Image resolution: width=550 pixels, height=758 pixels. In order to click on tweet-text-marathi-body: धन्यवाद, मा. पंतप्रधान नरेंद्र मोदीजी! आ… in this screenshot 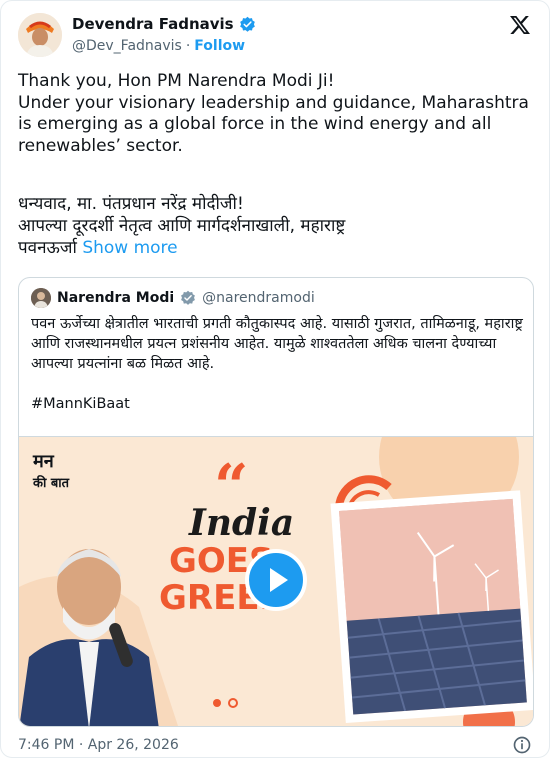, I will do `click(182, 226)`.